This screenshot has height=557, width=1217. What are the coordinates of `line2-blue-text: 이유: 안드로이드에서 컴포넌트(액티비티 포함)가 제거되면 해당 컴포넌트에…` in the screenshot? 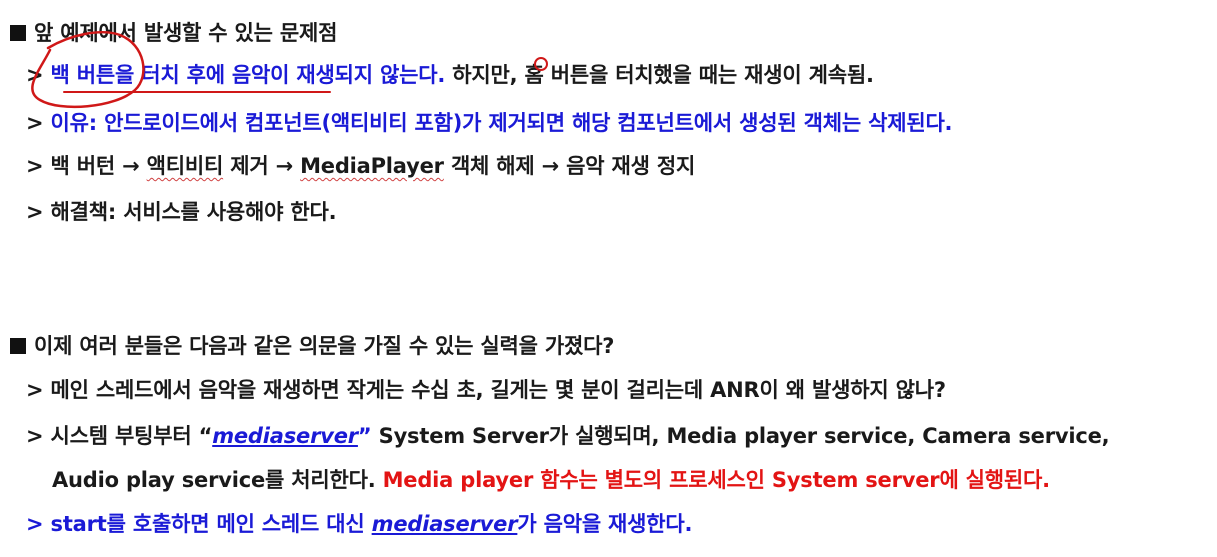 It's located at (501, 123).